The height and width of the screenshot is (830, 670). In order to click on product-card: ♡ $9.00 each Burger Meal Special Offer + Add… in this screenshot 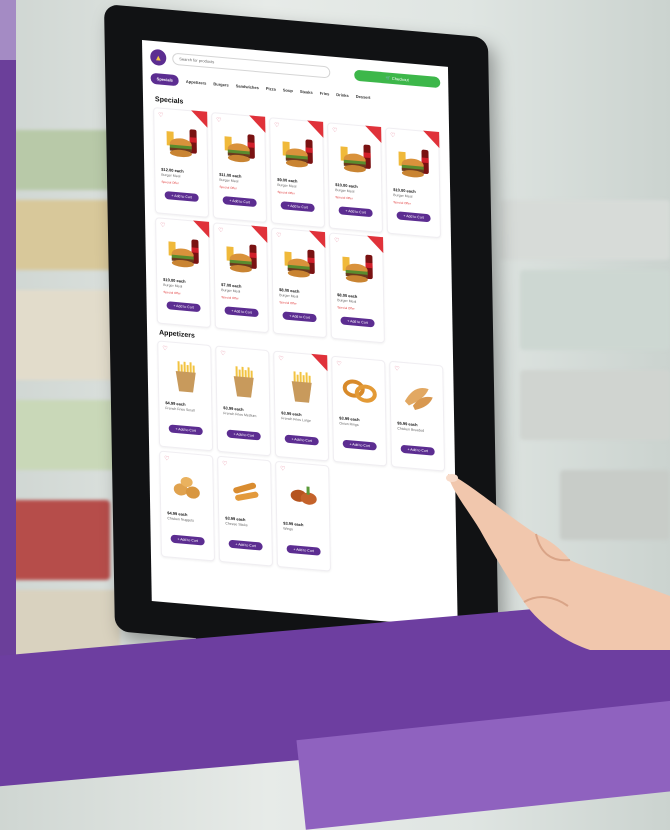, I will do `click(297, 173)`.